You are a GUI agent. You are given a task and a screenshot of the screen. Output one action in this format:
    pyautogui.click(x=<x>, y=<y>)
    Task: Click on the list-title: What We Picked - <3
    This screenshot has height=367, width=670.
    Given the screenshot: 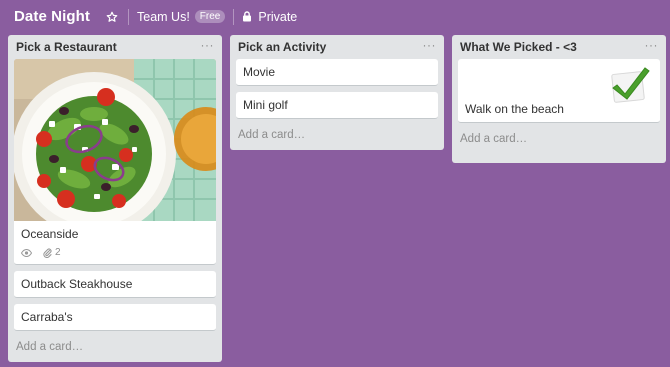 What is the action you would take?
    pyautogui.click(x=518, y=47)
    